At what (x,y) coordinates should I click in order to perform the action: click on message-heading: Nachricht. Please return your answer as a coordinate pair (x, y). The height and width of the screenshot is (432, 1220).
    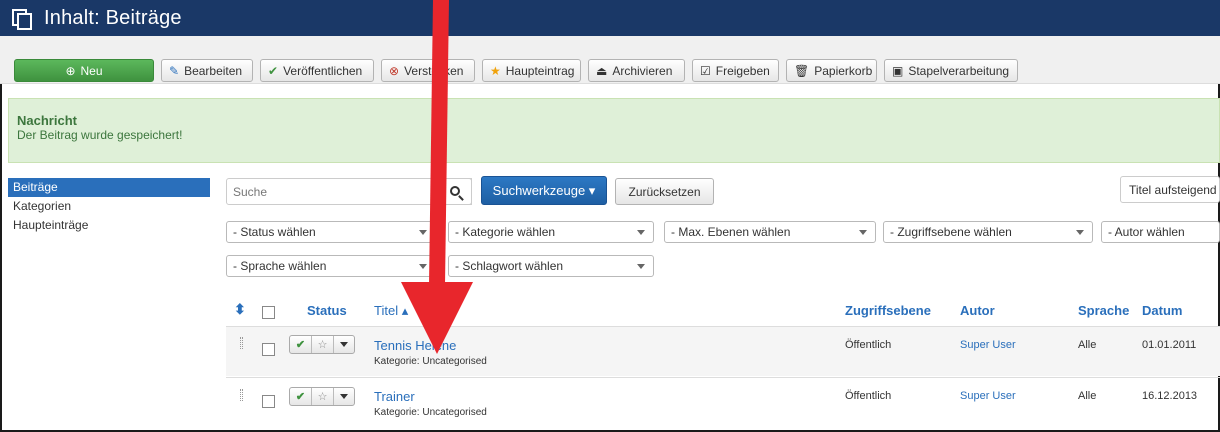
    Looking at the image, I should click on (47, 120).